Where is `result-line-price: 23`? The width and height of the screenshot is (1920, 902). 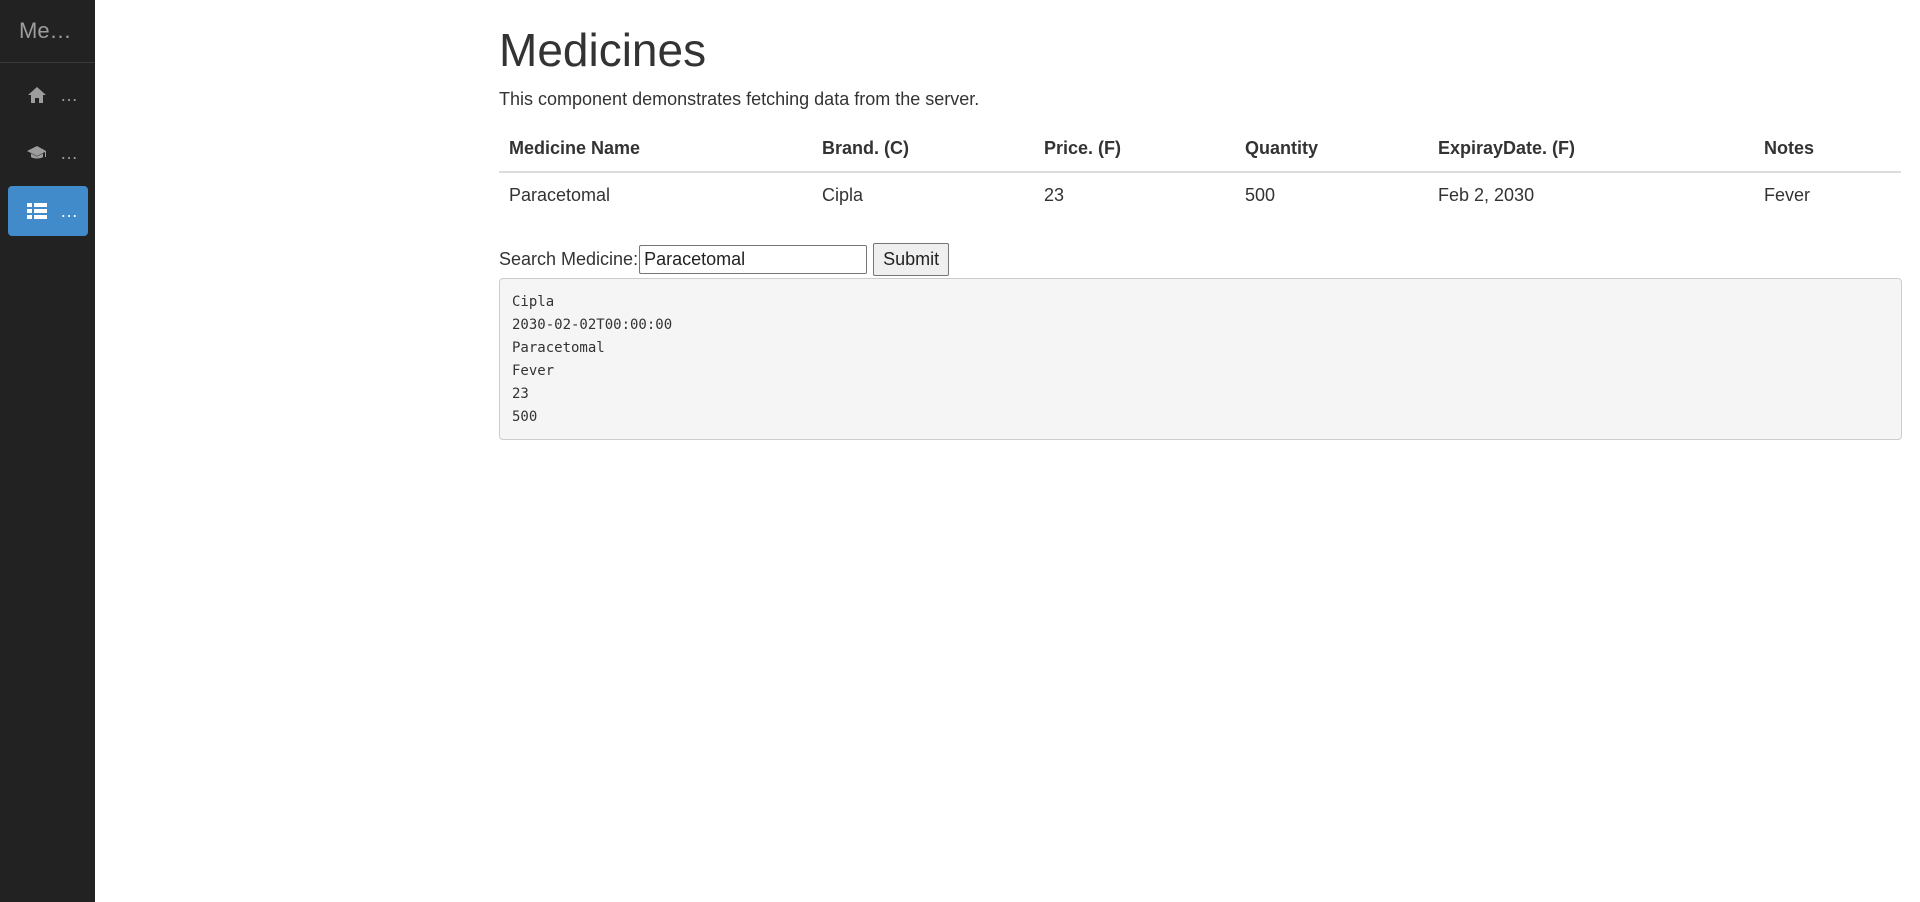
result-line-price: 23 is located at coordinates (520, 394).